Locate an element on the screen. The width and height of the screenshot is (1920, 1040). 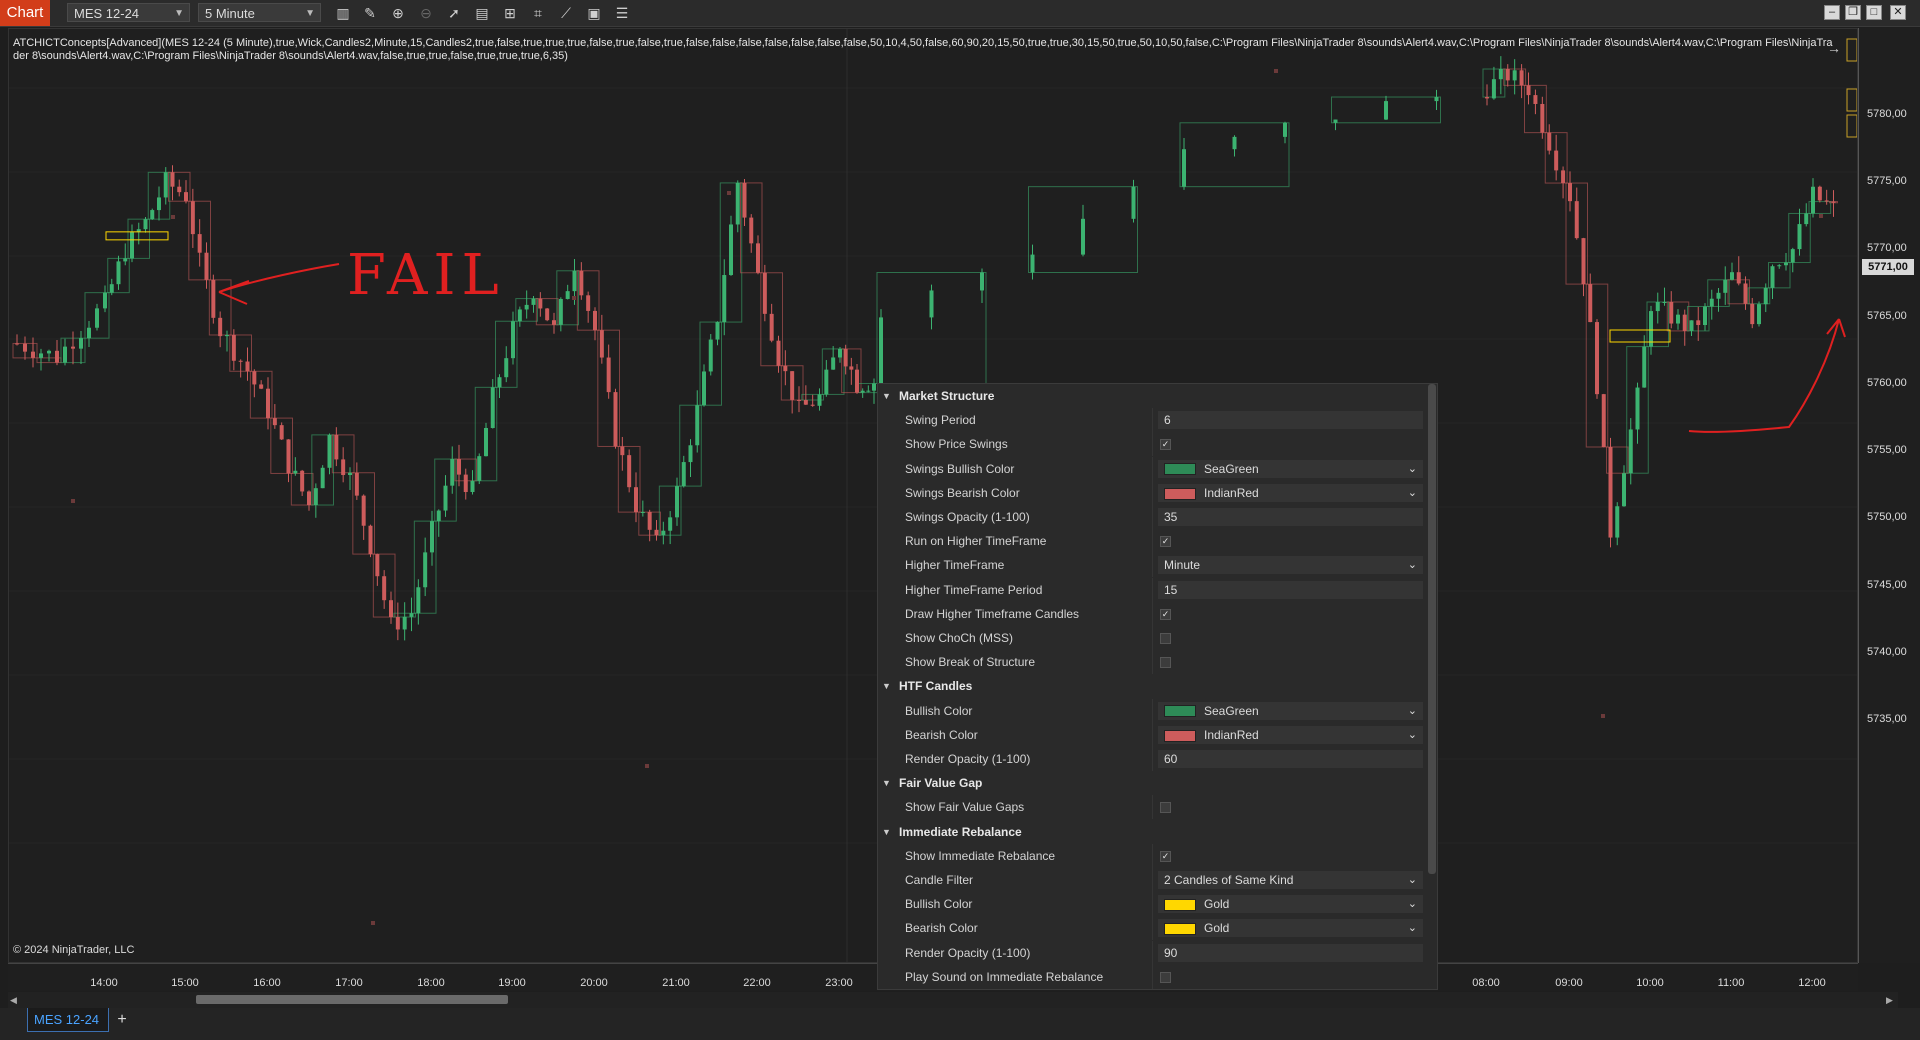
run-on-higher-timeframe-checkbox: ✓ is located at coordinates (1165, 542).